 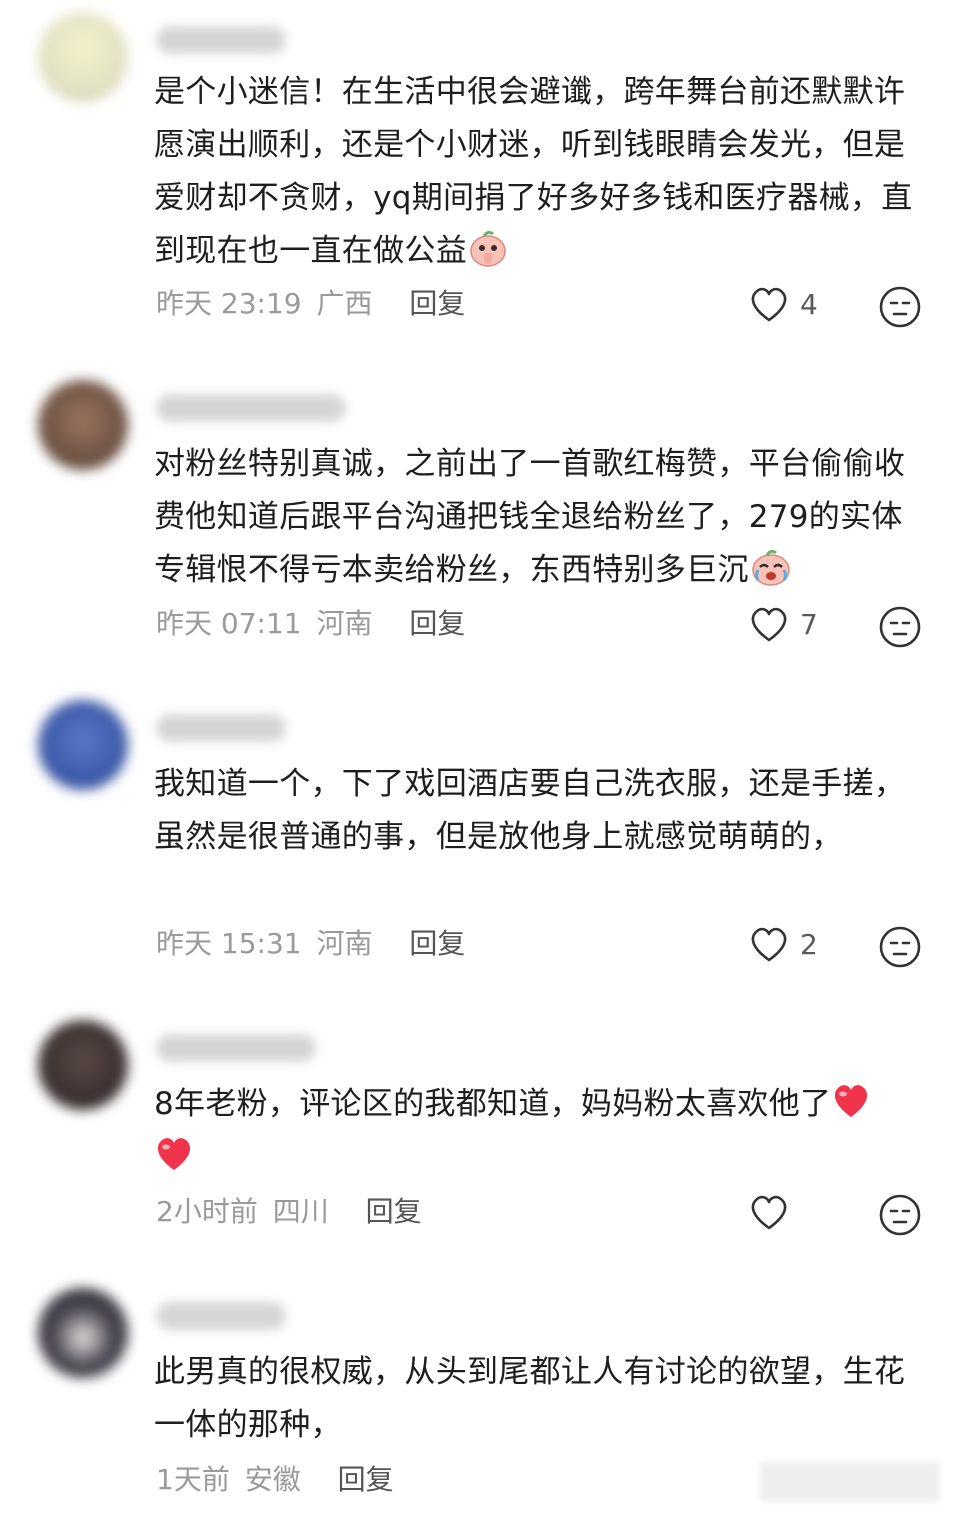 I want to click on comment-text: 8年老粉，评论区的我都知道，妈妈粉太喜欢他了, so click(x=541, y=1131).